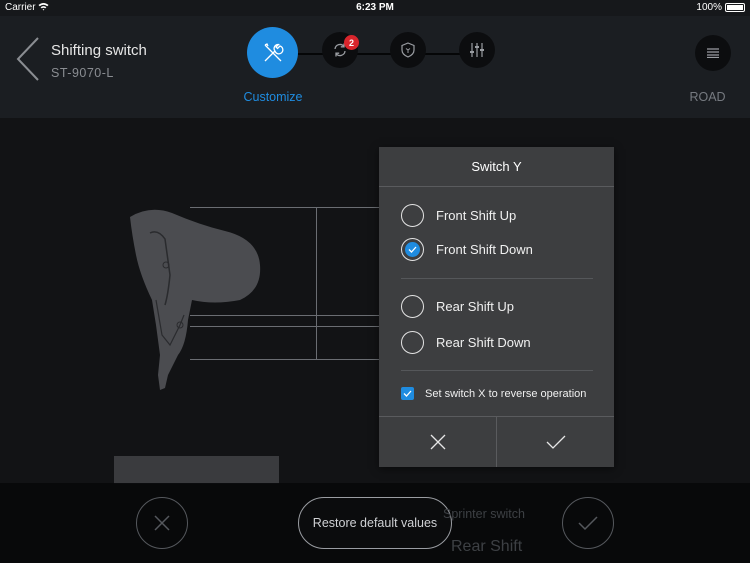  What do you see at coordinates (82, 73) in the screenshot?
I see `page-subtitle: ST-9070-L` at bounding box center [82, 73].